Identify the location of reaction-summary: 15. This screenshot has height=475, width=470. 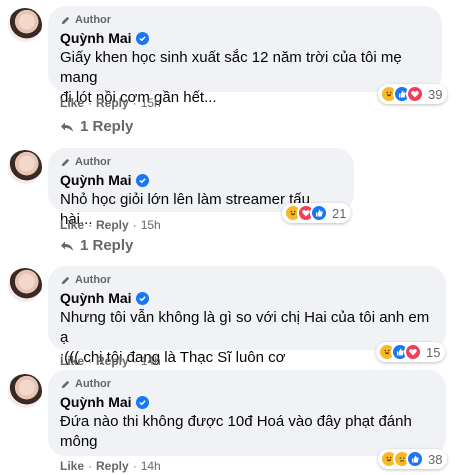
(411, 352).